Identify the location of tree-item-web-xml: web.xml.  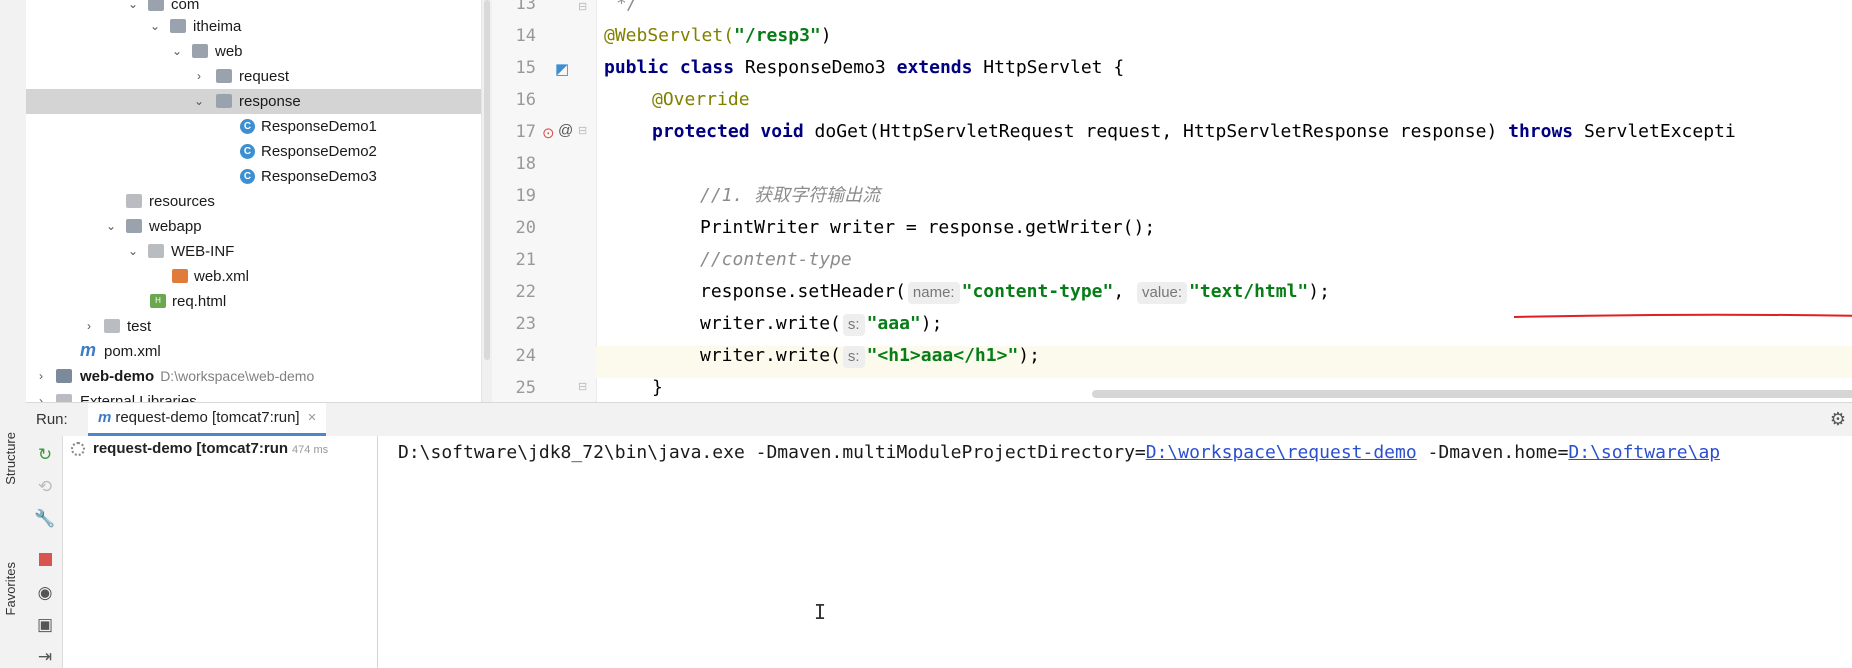
(253, 276).